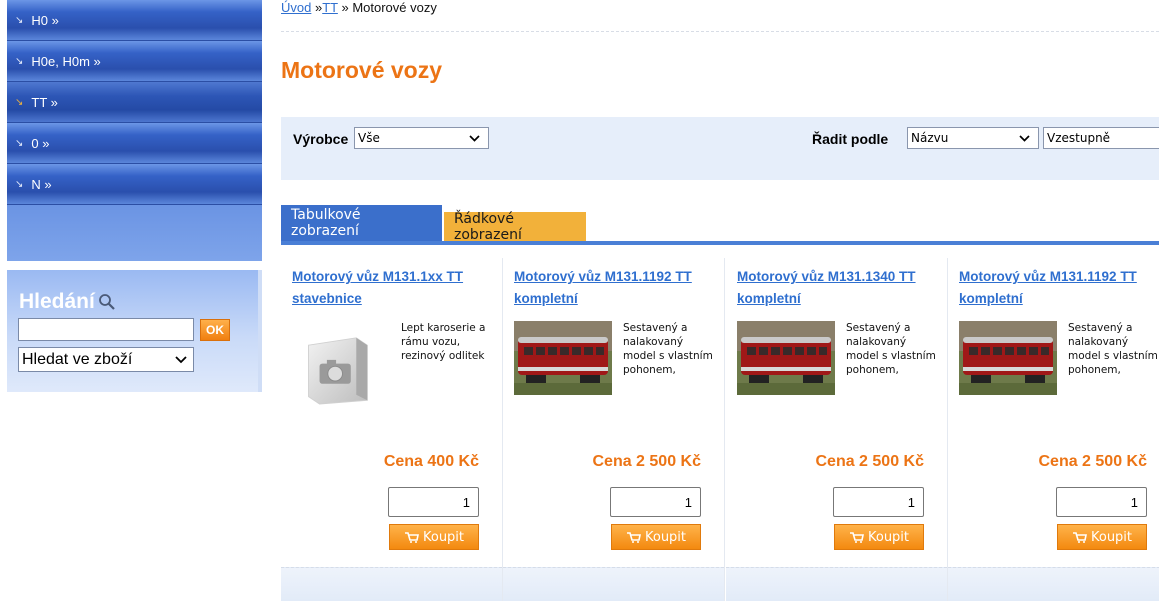  Describe the element at coordinates (362, 70) in the screenshot. I see `page-title: Motorové vozy` at that location.